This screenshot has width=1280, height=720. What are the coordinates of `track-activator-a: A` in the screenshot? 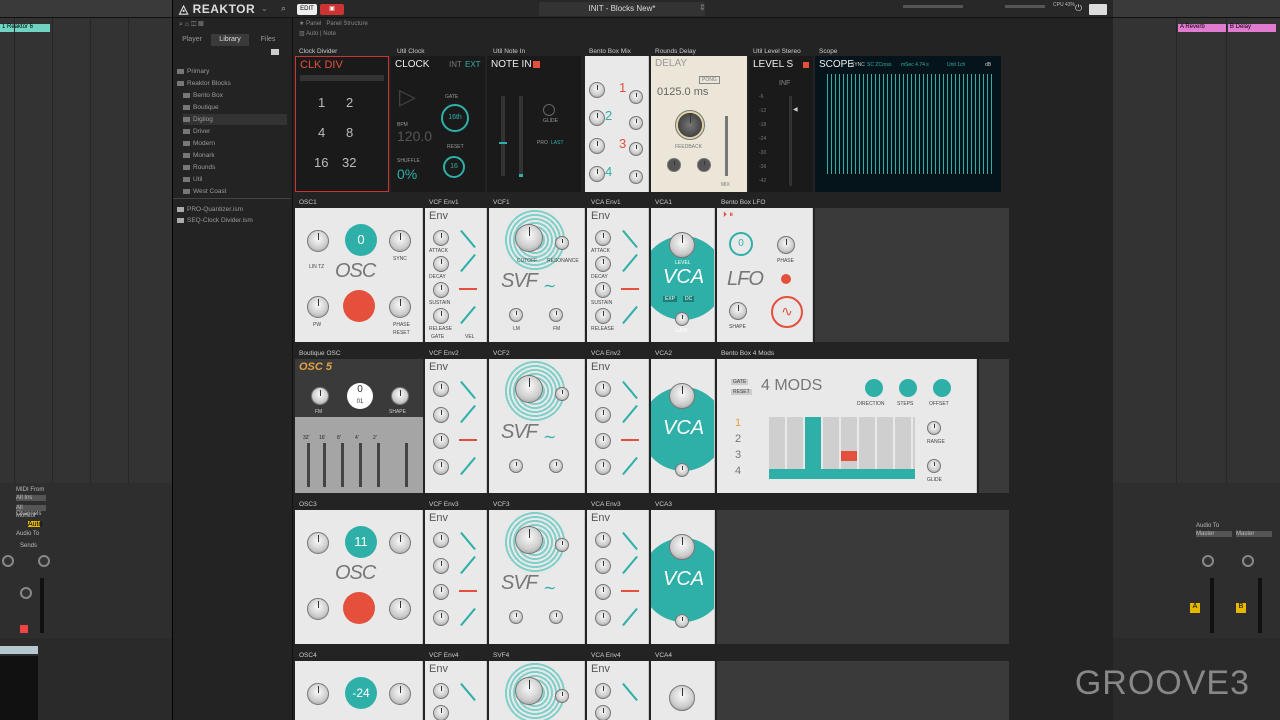 It's located at (1195, 608).